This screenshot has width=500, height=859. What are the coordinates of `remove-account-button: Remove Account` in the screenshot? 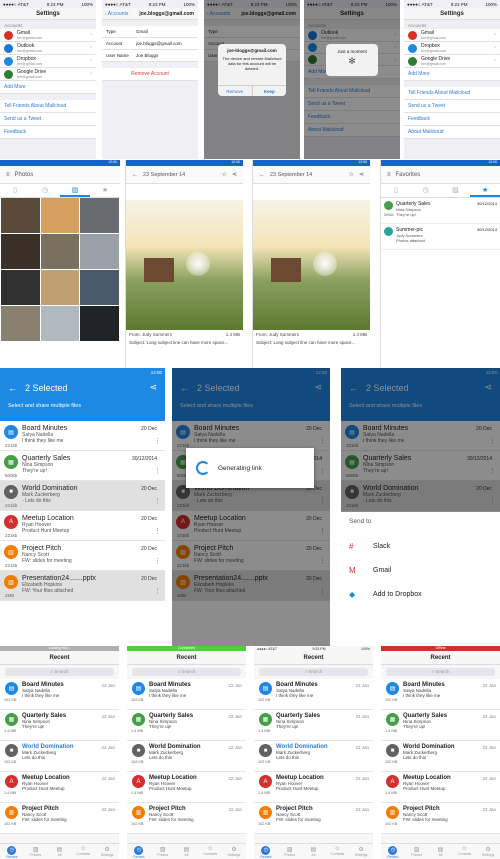 It's located at (150, 74).